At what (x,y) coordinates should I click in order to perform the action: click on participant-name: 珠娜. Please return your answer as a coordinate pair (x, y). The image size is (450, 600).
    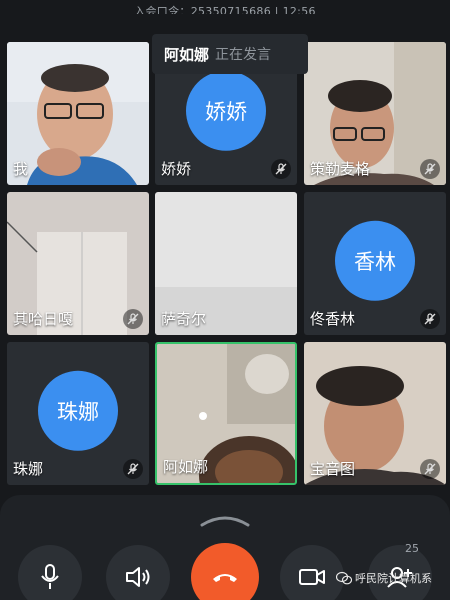
    Looking at the image, I should click on (28, 469).